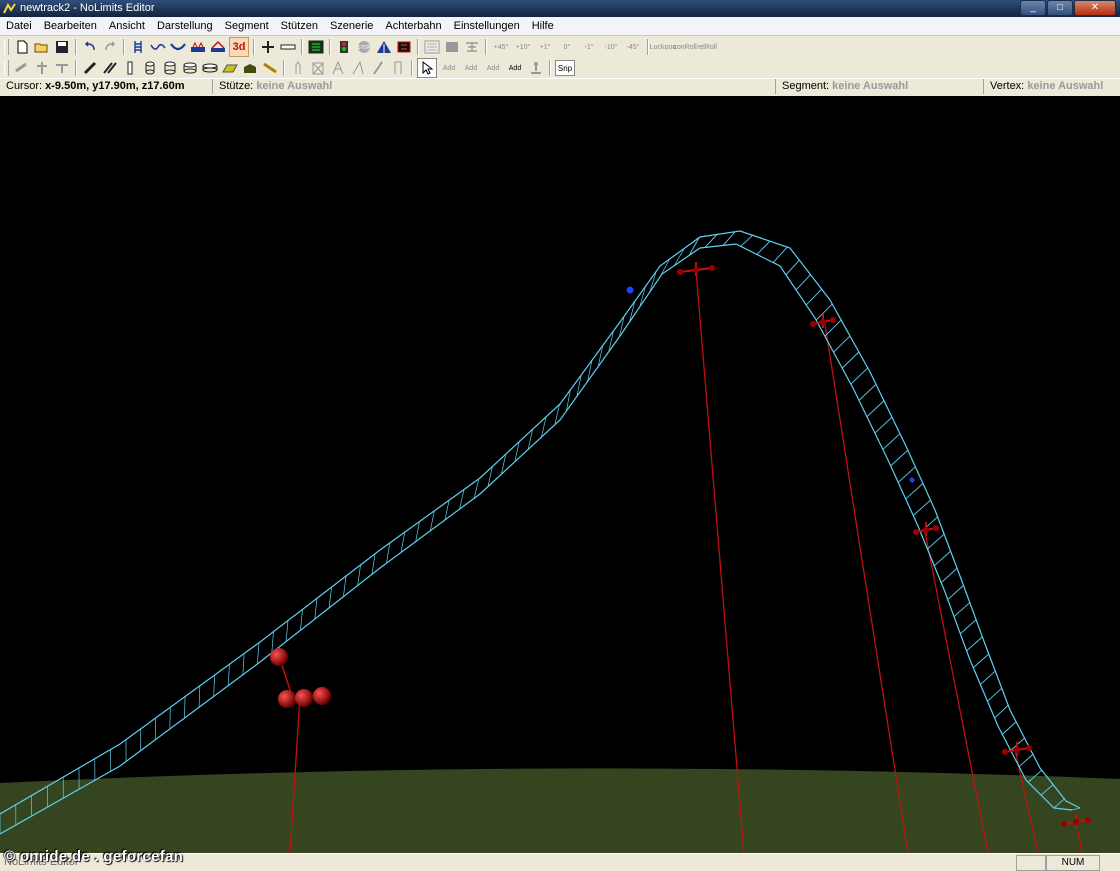  Describe the element at coordinates (110, 47) in the screenshot. I see `redo-icon` at that location.